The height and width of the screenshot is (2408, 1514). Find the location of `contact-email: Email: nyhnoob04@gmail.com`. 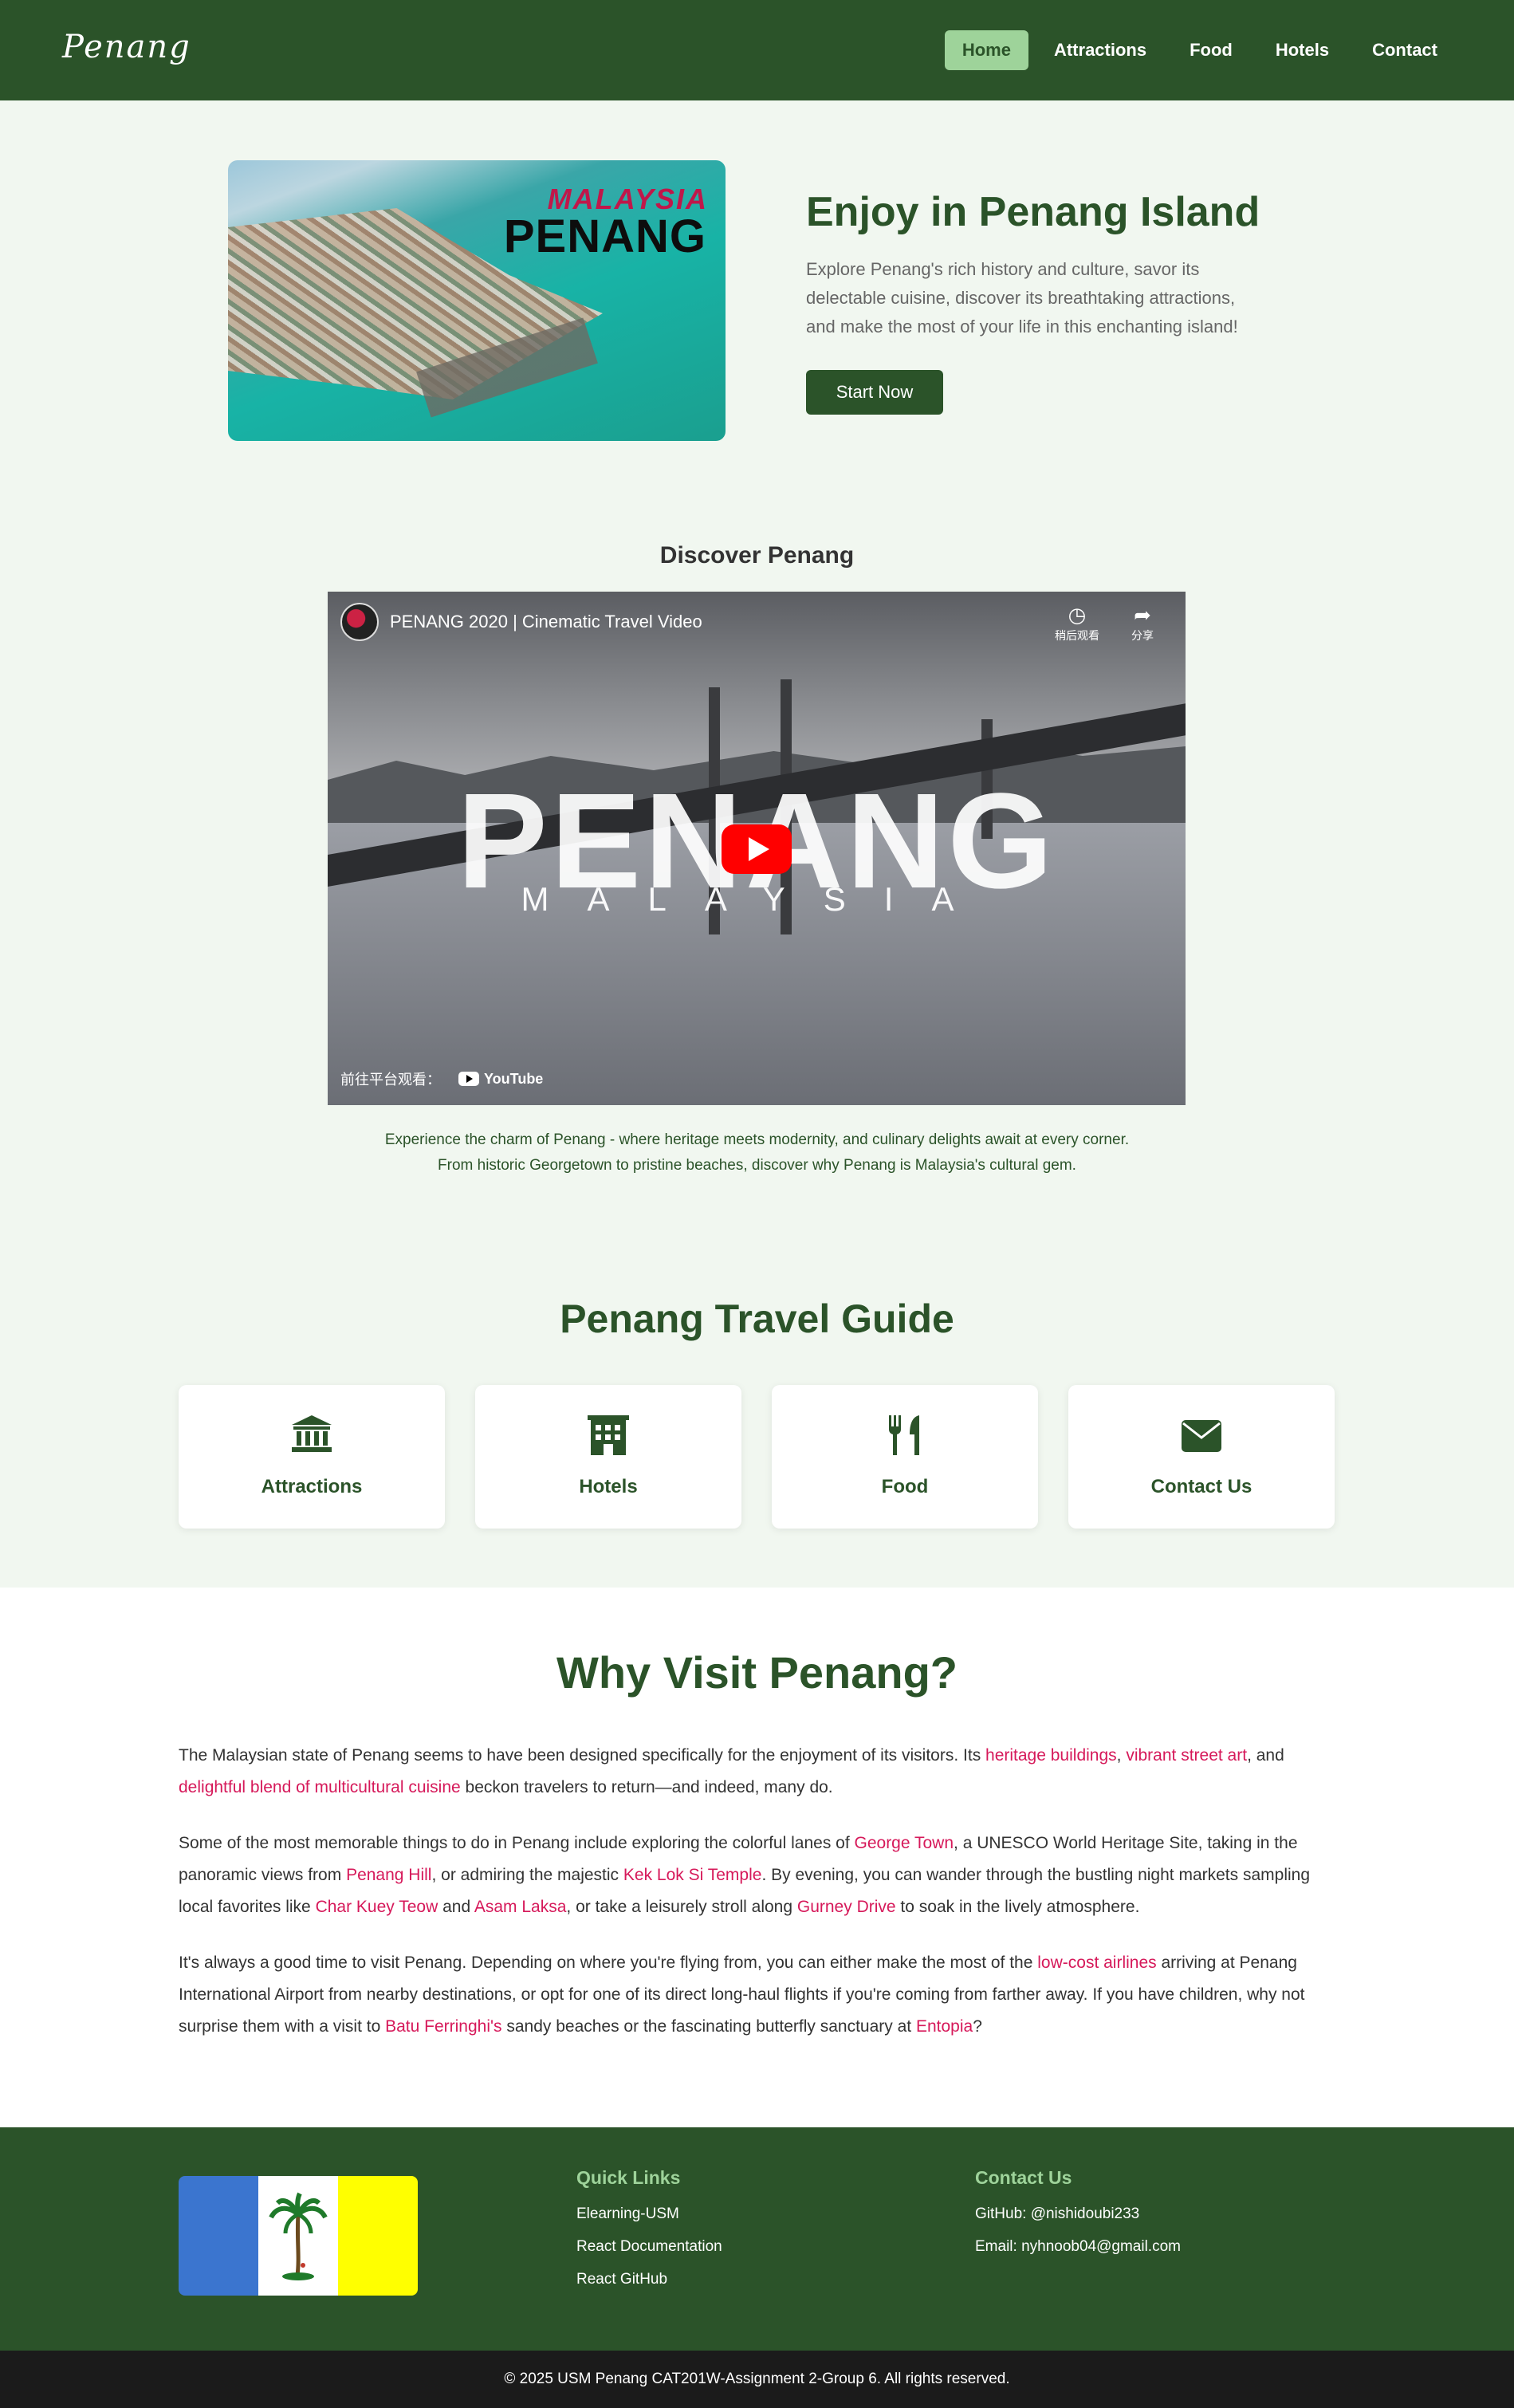

contact-email: Email: nyhnoob04@gmail.com is located at coordinates (1078, 2246).